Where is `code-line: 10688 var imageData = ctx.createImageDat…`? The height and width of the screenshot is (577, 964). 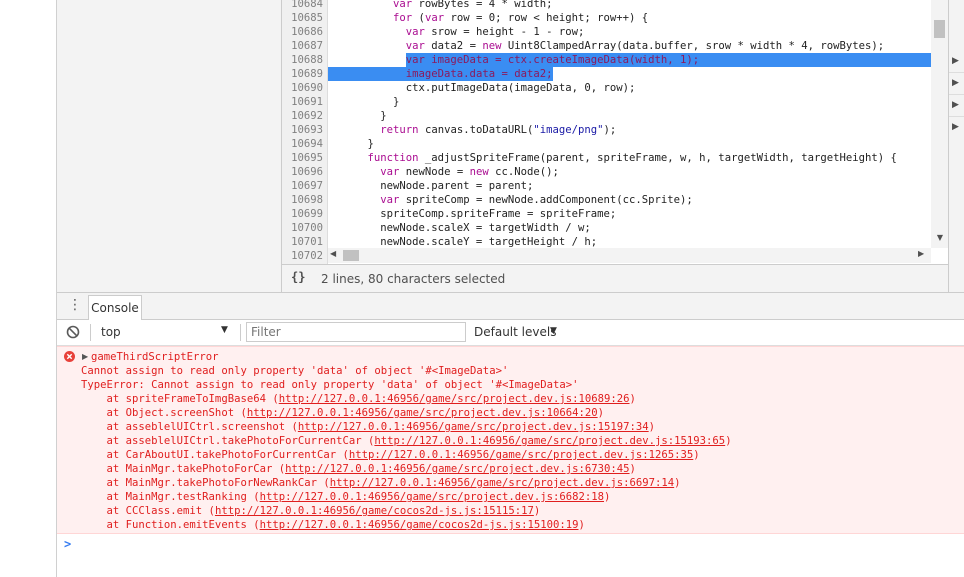
code-line: 10688 var imageData = ctx.createImageDat… is located at coordinates (606, 60).